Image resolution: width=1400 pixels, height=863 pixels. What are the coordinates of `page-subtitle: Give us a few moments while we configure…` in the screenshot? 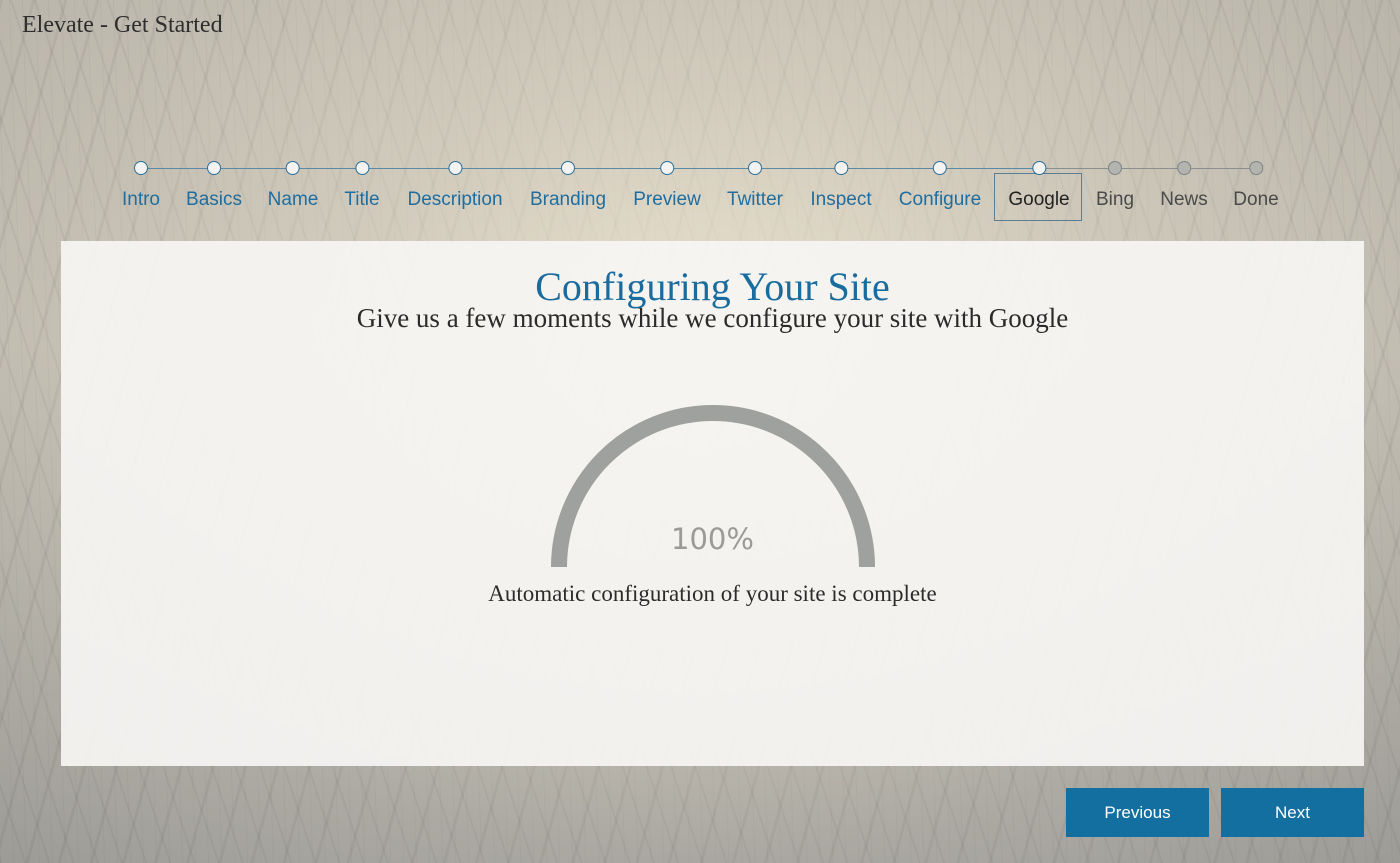 It's located at (712, 318).